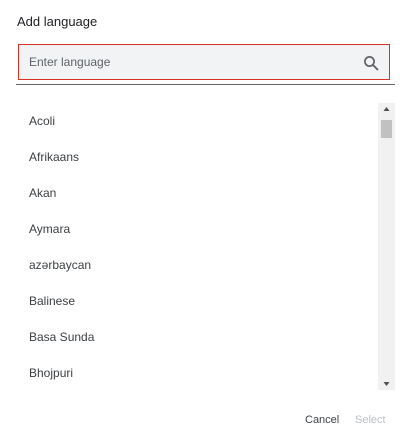 The image size is (411, 445). What do you see at coordinates (196, 121) in the screenshot?
I see `list-item: Acoli` at bounding box center [196, 121].